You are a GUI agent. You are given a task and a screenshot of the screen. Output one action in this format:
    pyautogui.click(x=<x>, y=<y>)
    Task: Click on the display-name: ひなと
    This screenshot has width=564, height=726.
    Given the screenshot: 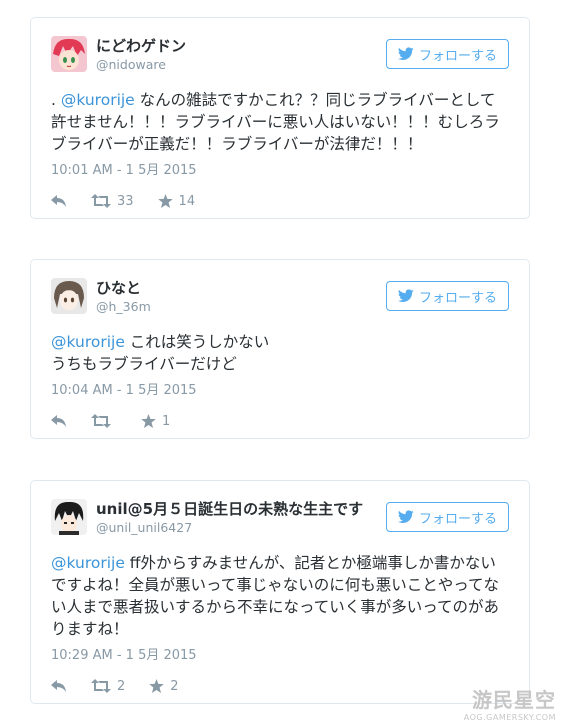 What is the action you would take?
    pyautogui.click(x=241, y=288)
    